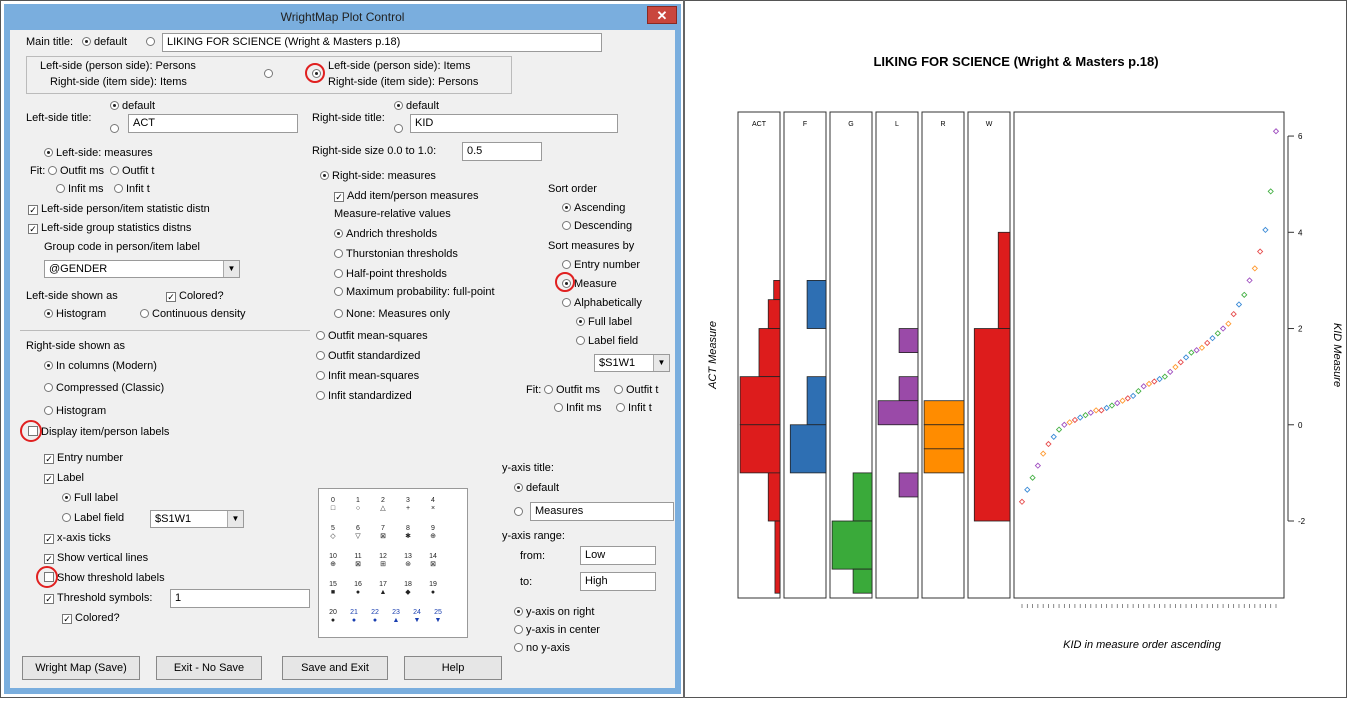 The height and width of the screenshot is (701, 1347). What do you see at coordinates (49, 599) in the screenshot?
I see `check-icon: ✓` at bounding box center [49, 599].